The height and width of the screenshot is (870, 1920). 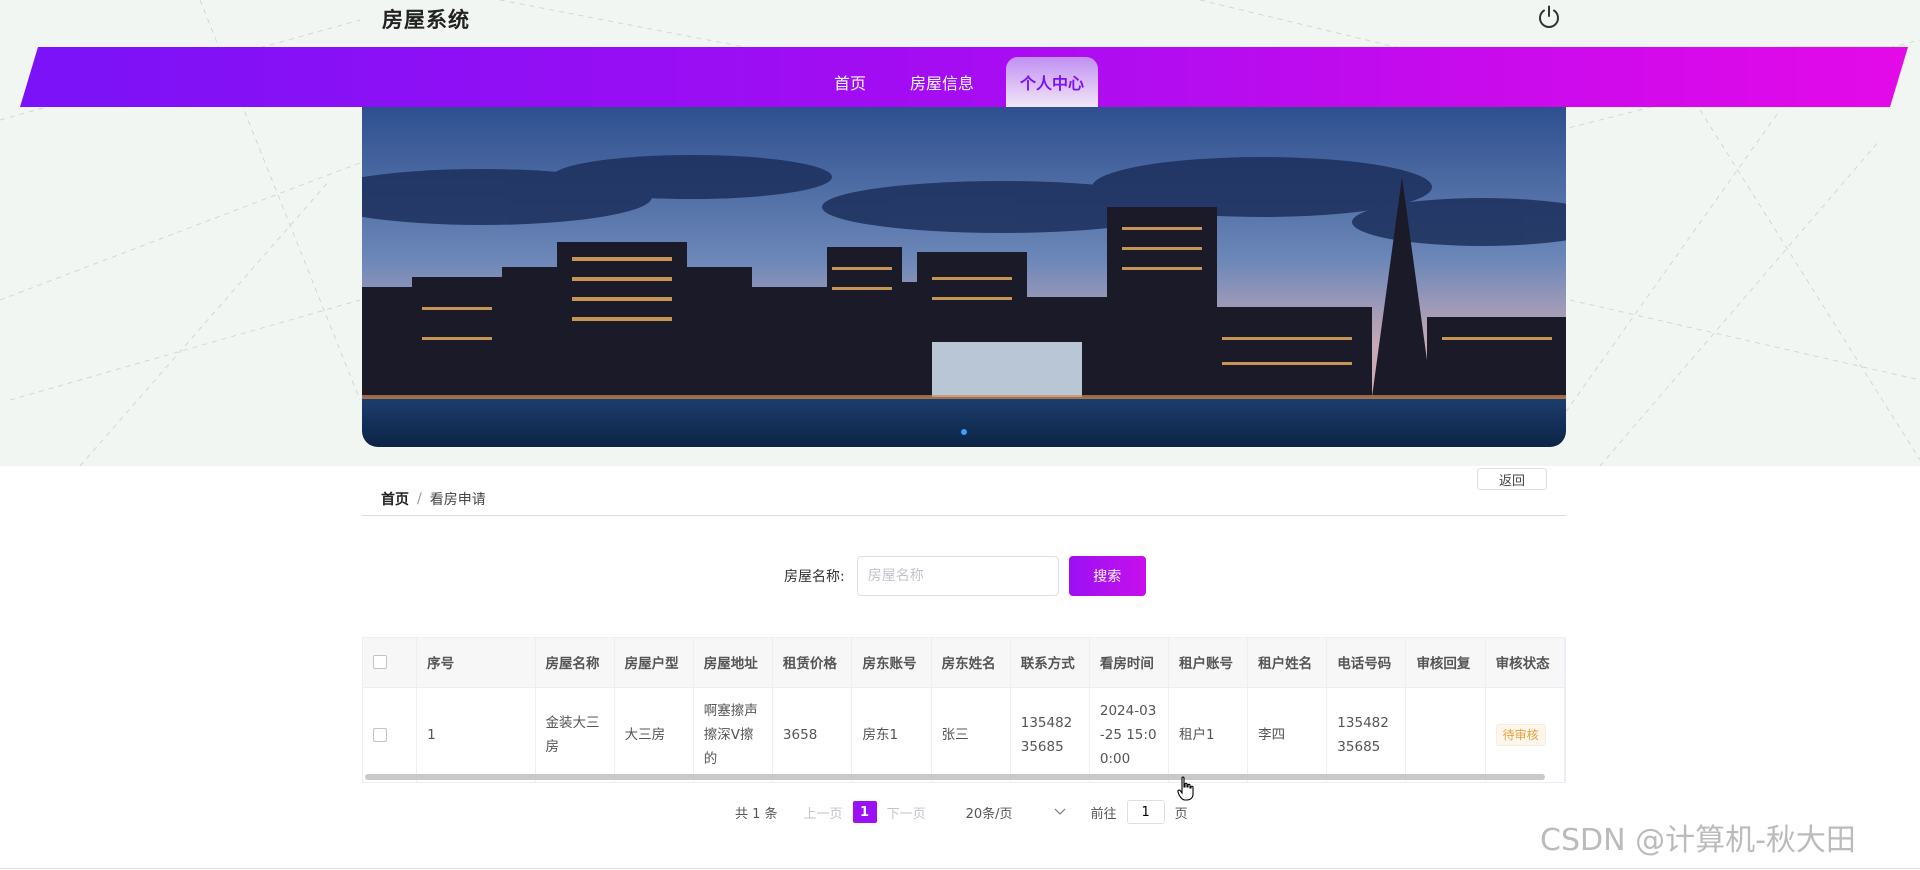 What do you see at coordinates (957, 576) in the screenshot?
I see `house-name-search-input` at bounding box center [957, 576].